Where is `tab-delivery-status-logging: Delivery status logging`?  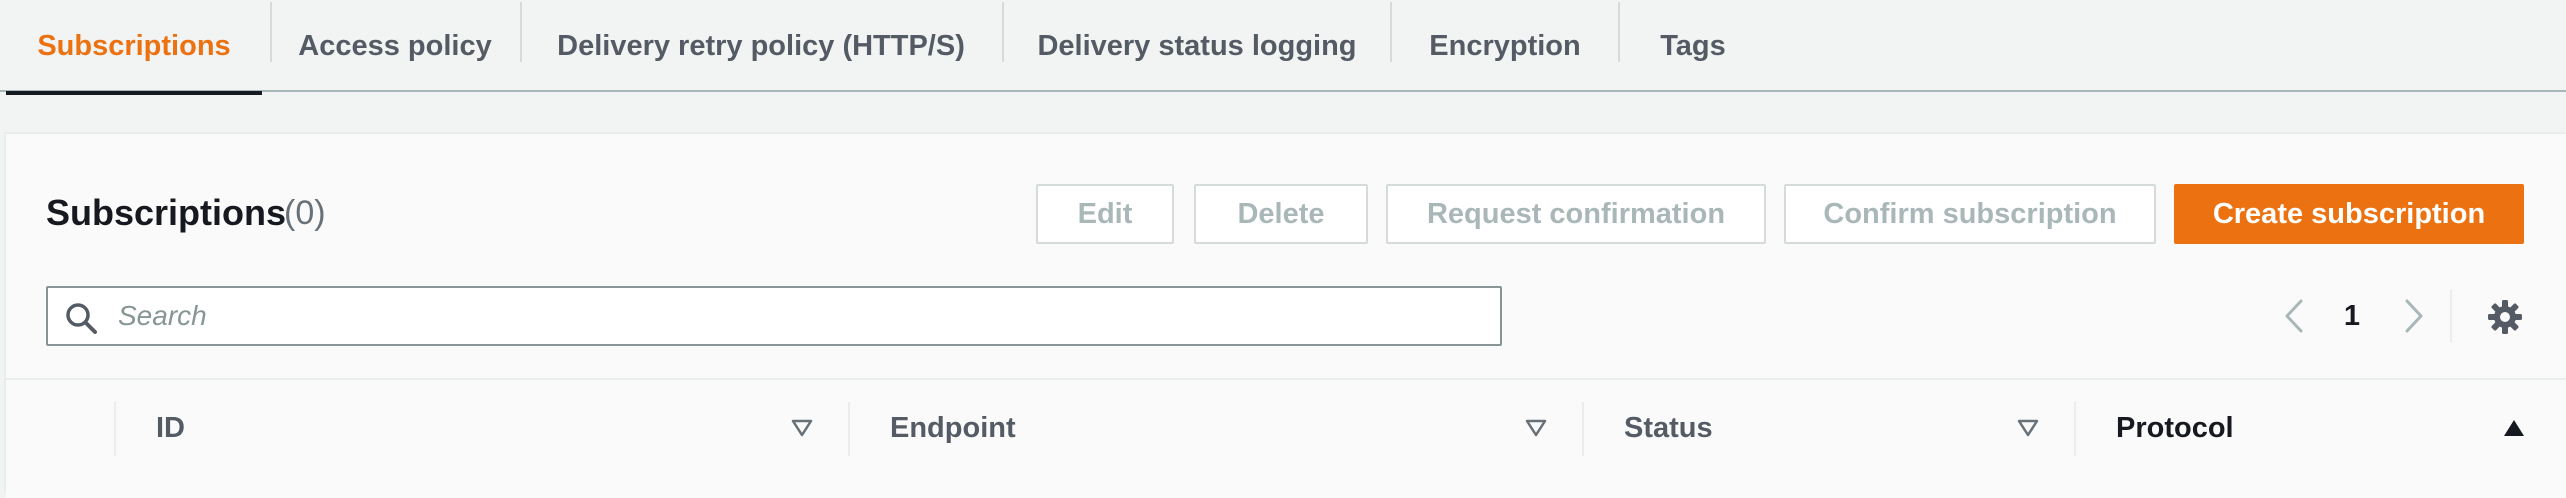
tab-delivery-status-logging: Delivery status logging is located at coordinates (1197, 46).